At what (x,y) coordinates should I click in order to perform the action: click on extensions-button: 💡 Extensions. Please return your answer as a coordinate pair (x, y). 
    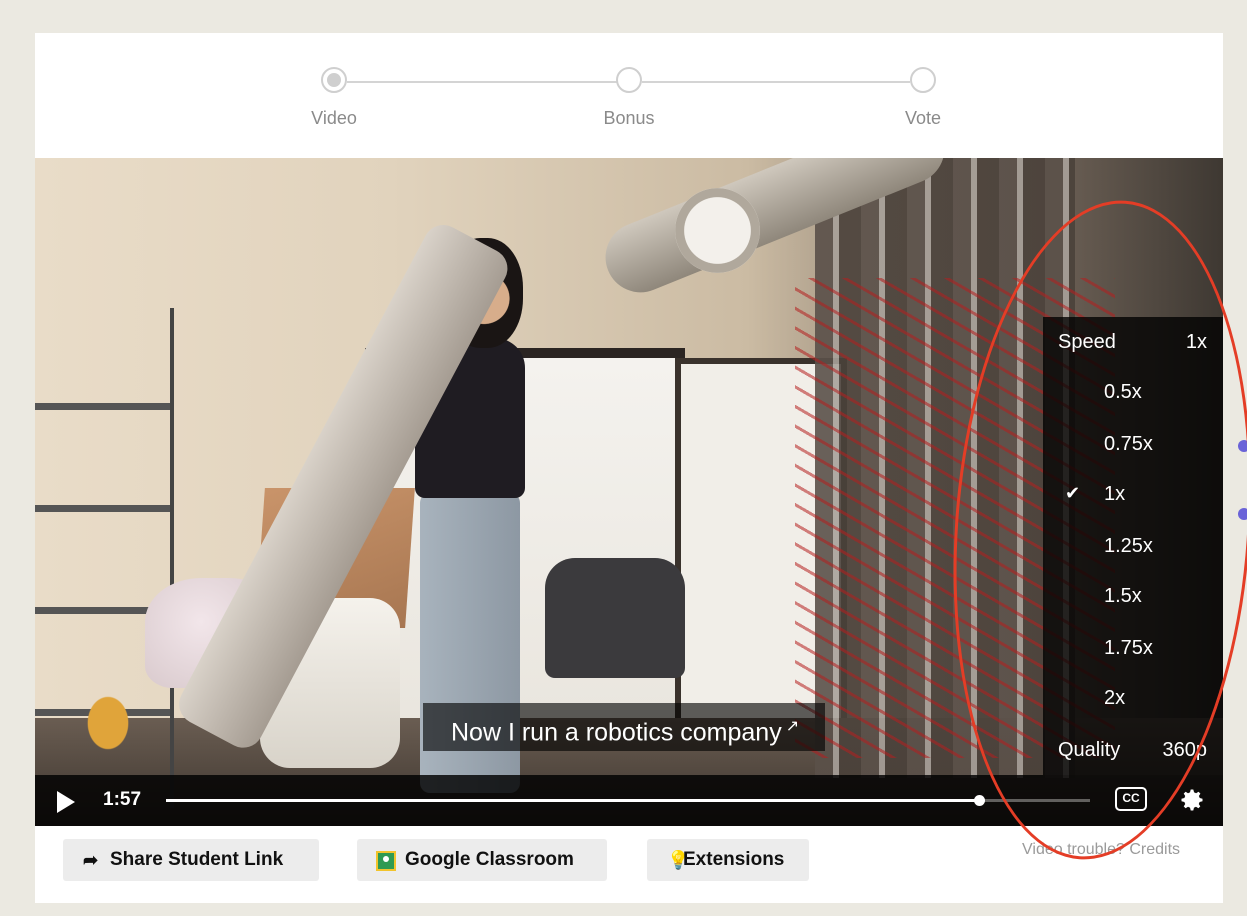
    Looking at the image, I should click on (728, 860).